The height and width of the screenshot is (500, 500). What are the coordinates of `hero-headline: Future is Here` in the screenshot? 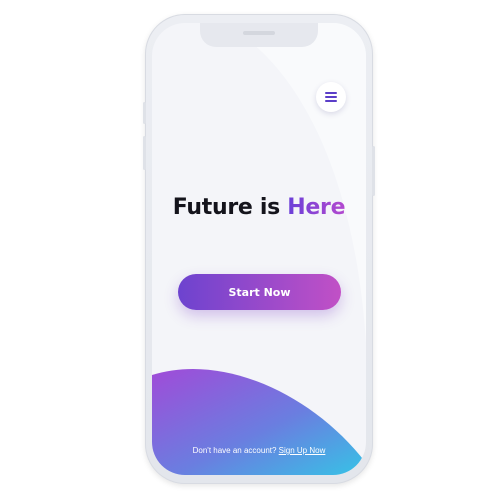 It's located at (259, 207).